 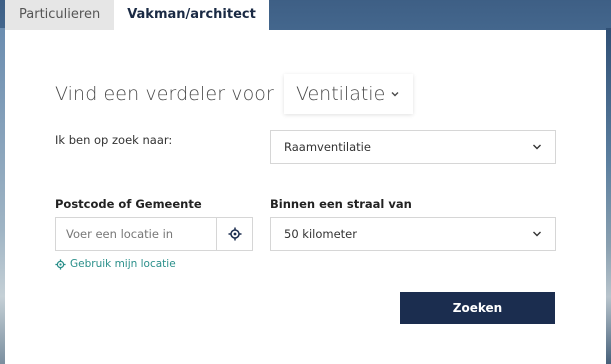 What do you see at coordinates (477, 308) in the screenshot?
I see `search-button: Zoeken` at bounding box center [477, 308].